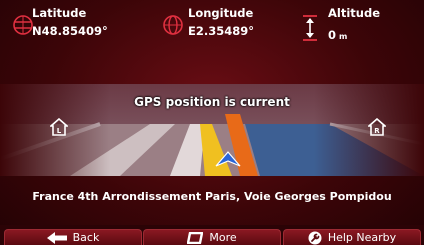 The height and width of the screenshot is (245, 424). I want to click on altitude-value: 0m, so click(337, 35).